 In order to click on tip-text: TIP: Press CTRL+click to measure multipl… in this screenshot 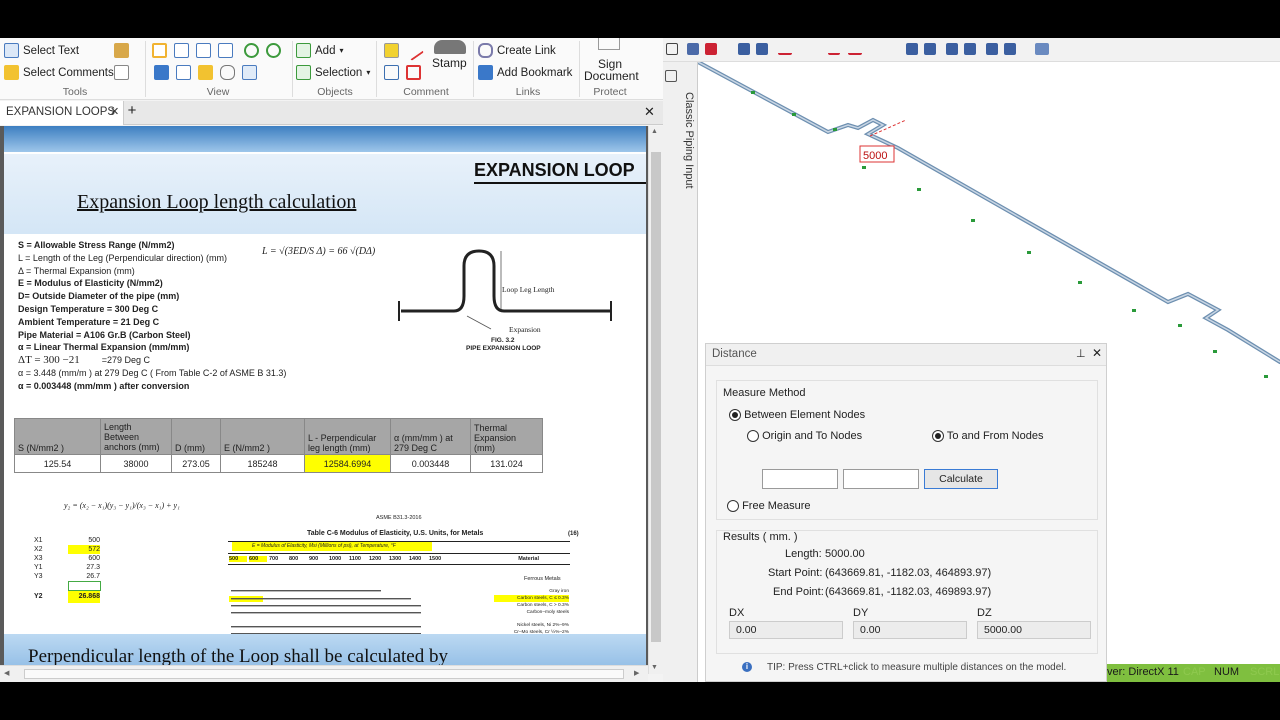, I will do `click(917, 667)`.